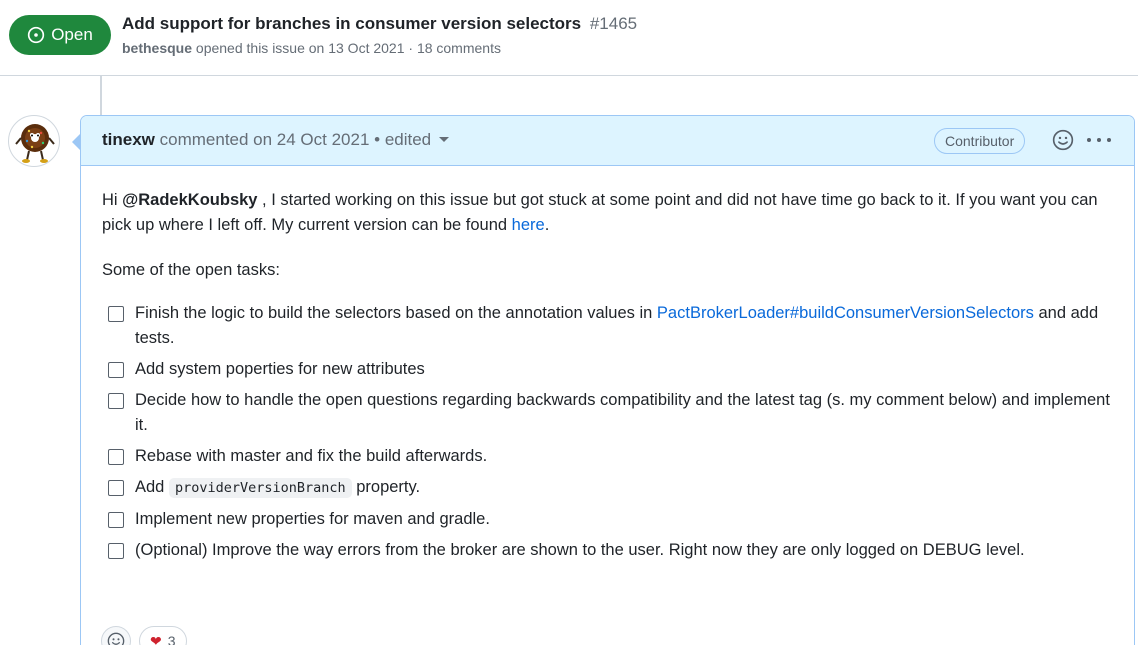 The image size is (1138, 645). Describe the element at coordinates (191, 270) in the screenshot. I see `tasks-heading: Some of the open tasks:` at that location.